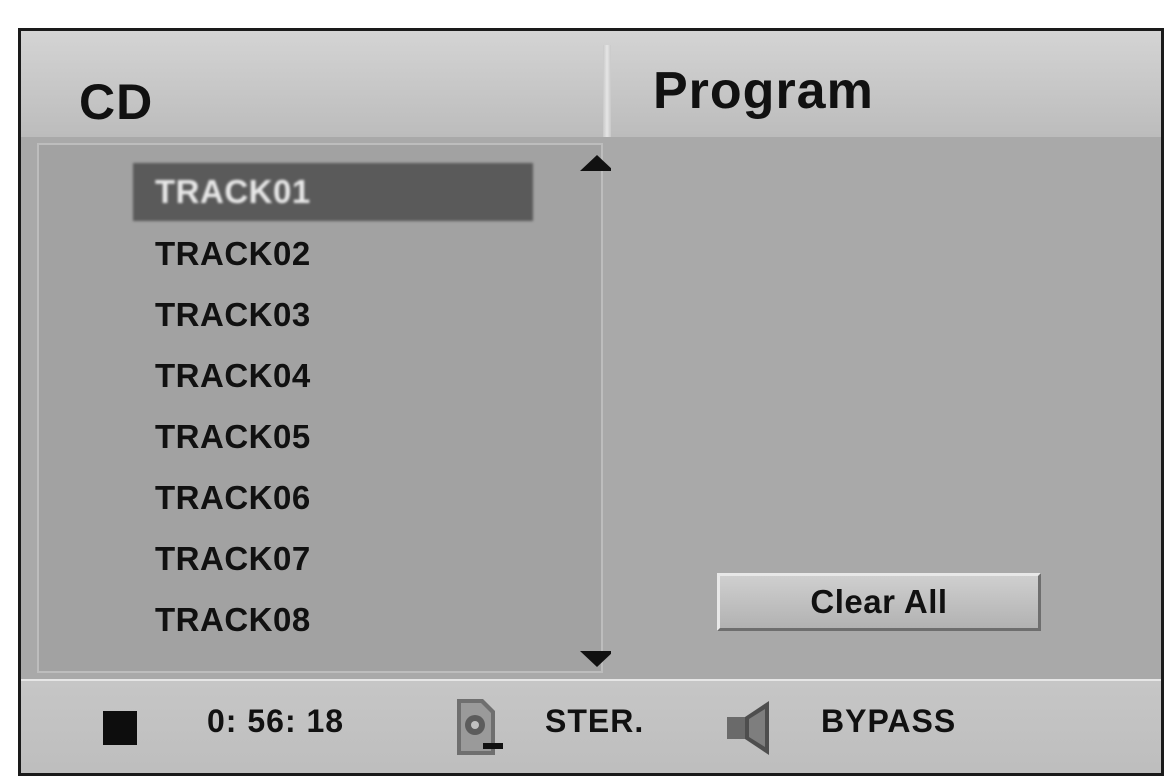 This screenshot has height=779, width=1166. What do you see at coordinates (879, 602) in the screenshot?
I see `clear-all-button: Clear All` at bounding box center [879, 602].